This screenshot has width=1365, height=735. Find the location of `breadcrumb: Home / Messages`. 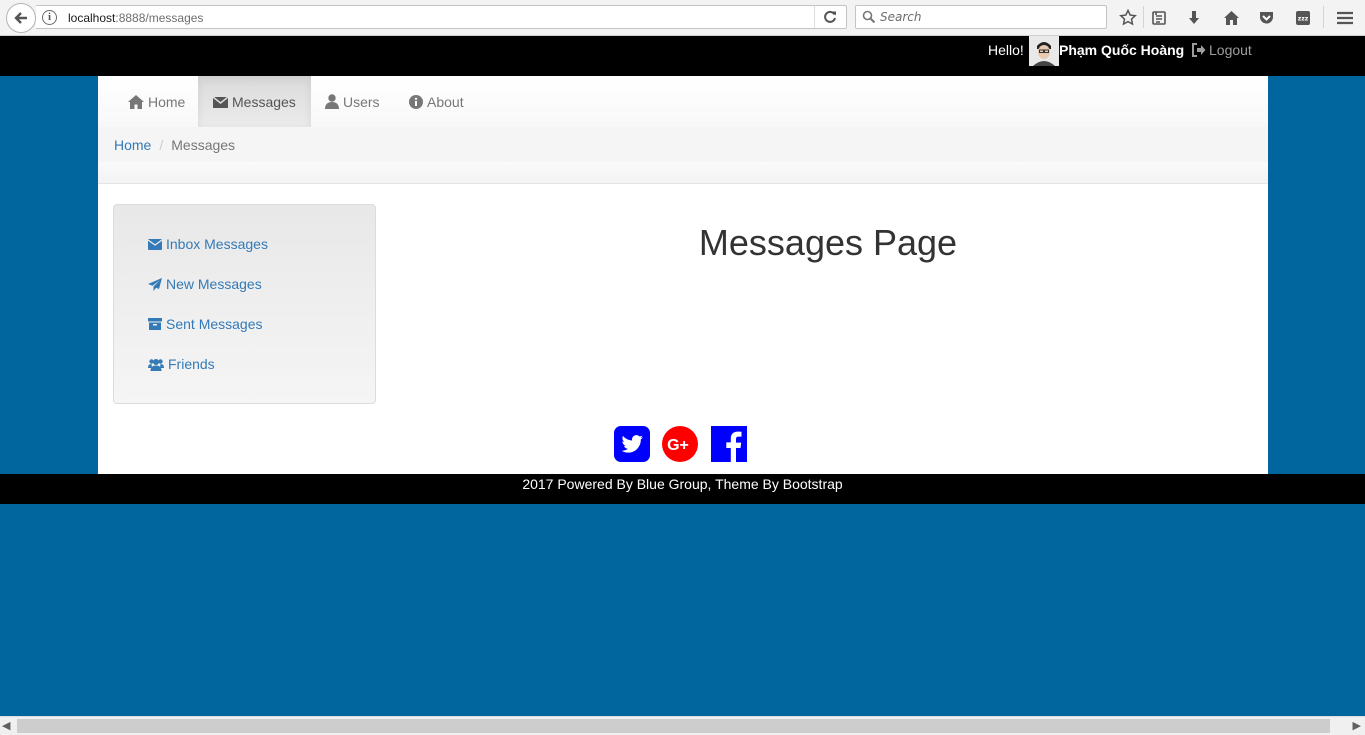

breadcrumb: Home / Messages is located at coordinates (683, 144).